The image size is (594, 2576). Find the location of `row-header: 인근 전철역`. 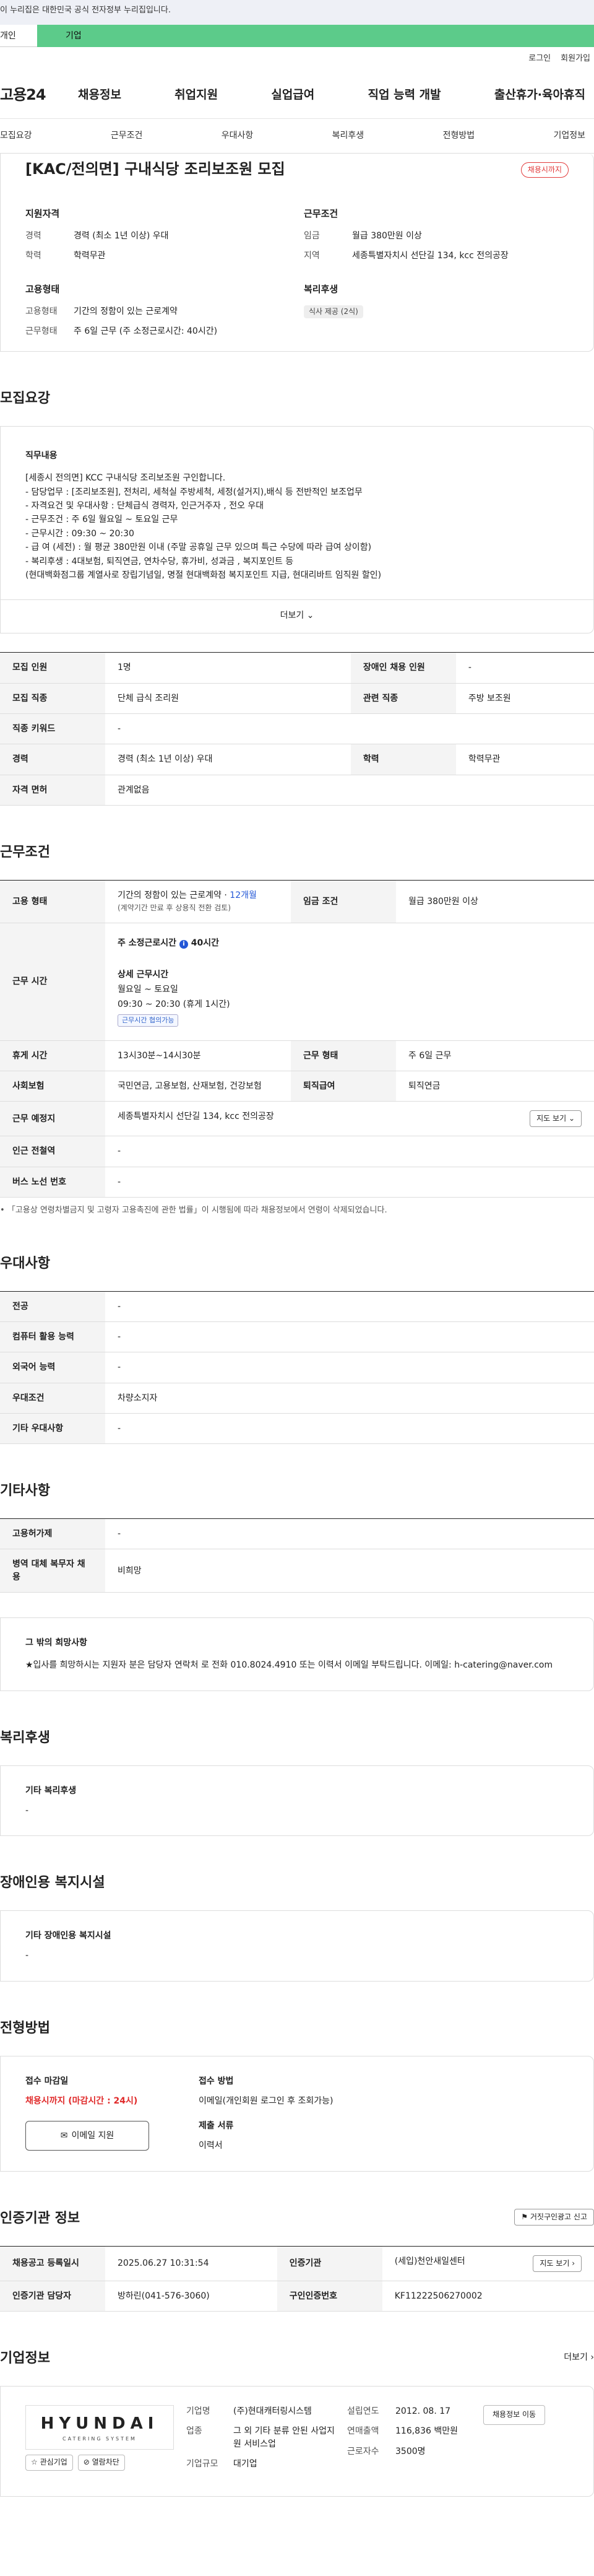

row-header: 인근 전철역 is located at coordinates (52, 1151).